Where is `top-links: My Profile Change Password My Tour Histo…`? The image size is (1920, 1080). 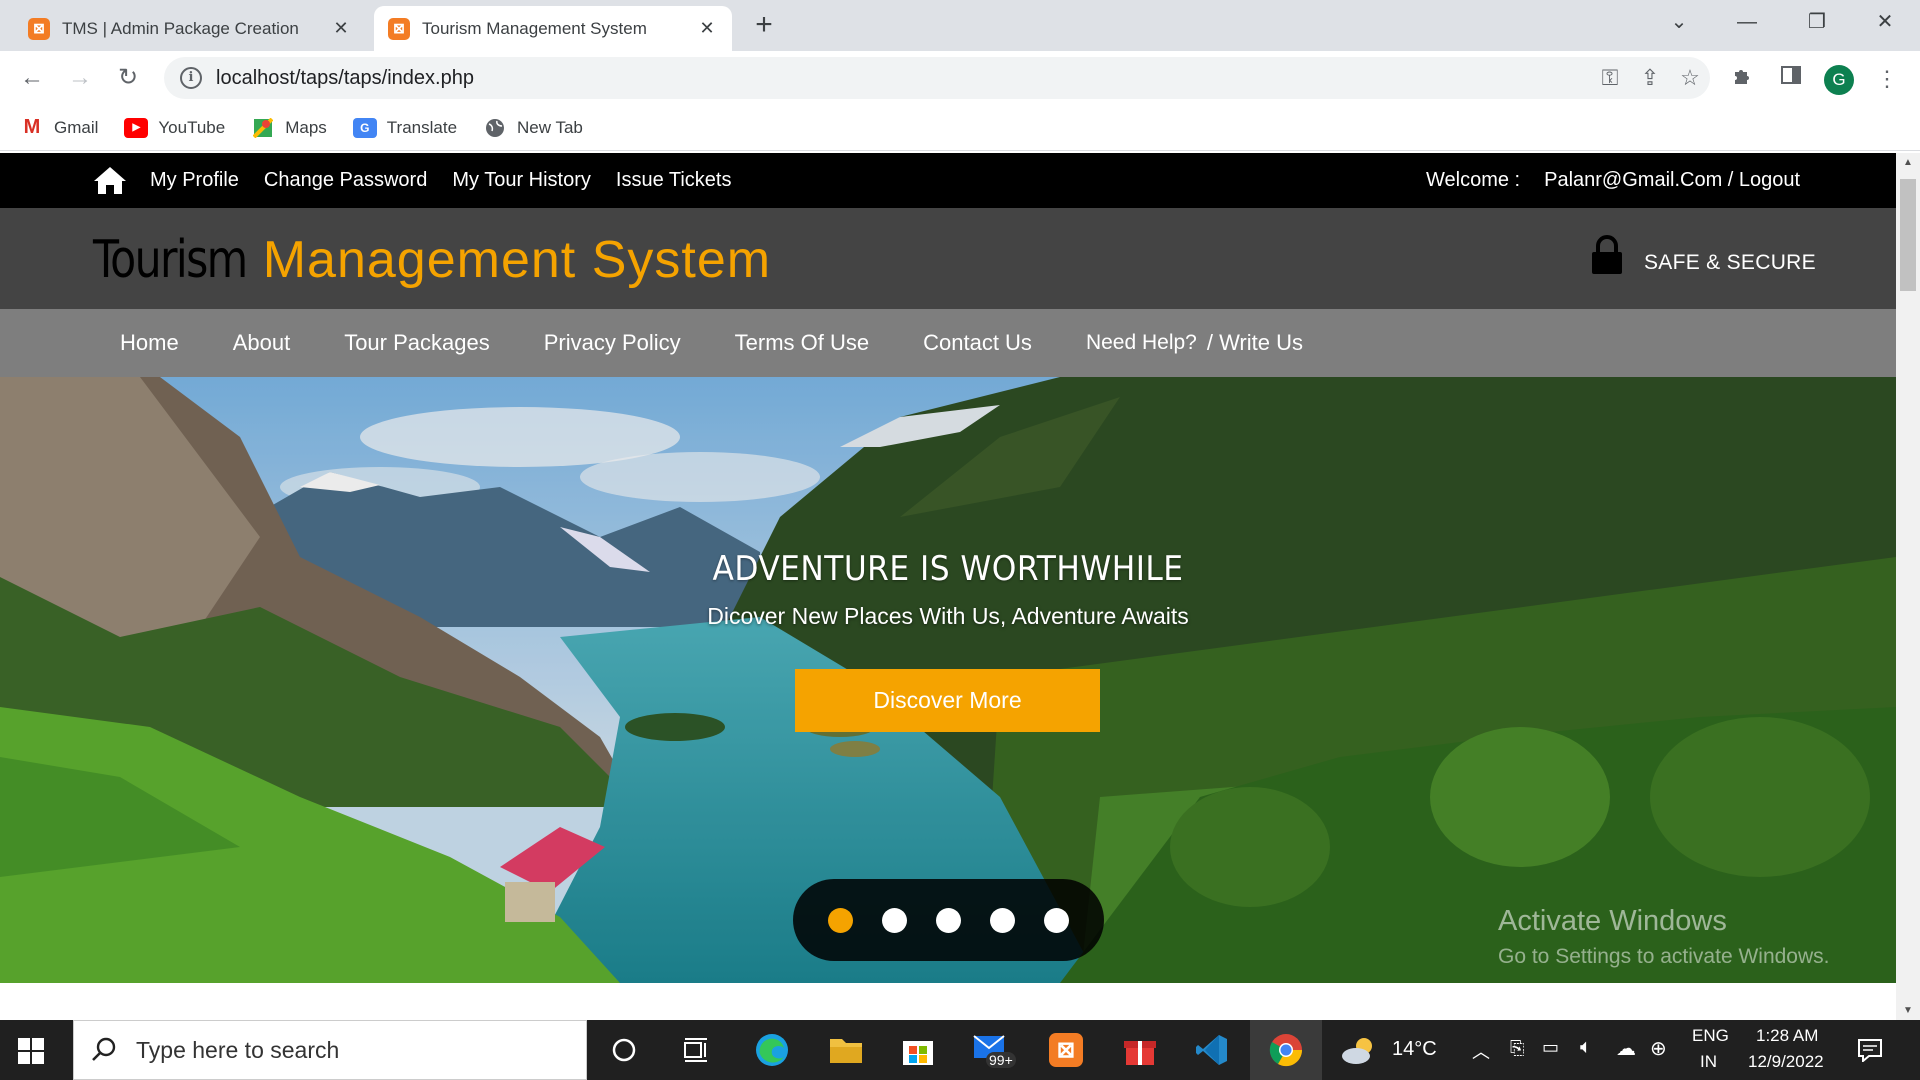
top-links: My Profile Change Password My Tour Histo… is located at coordinates (453, 180).